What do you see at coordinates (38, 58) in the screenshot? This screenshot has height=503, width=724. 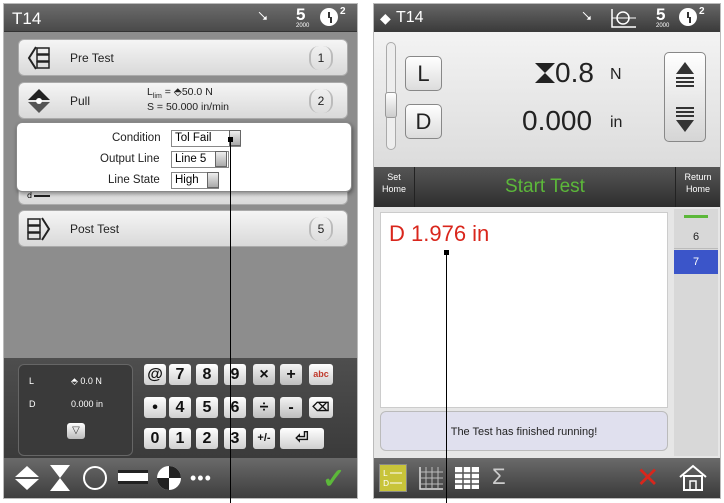 I see `pre-test-icon` at bounding box center [38, 58].